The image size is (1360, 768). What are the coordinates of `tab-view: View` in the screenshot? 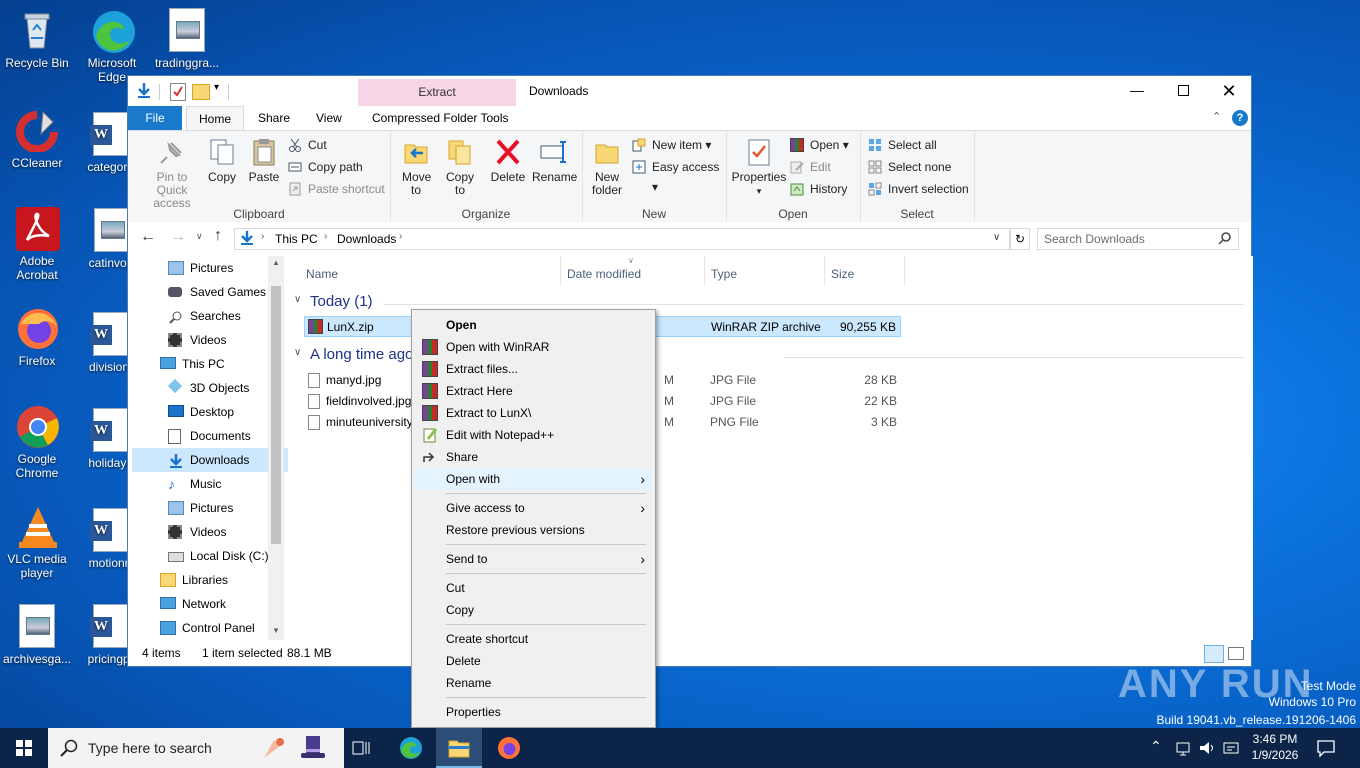 It's located at (329, 118).